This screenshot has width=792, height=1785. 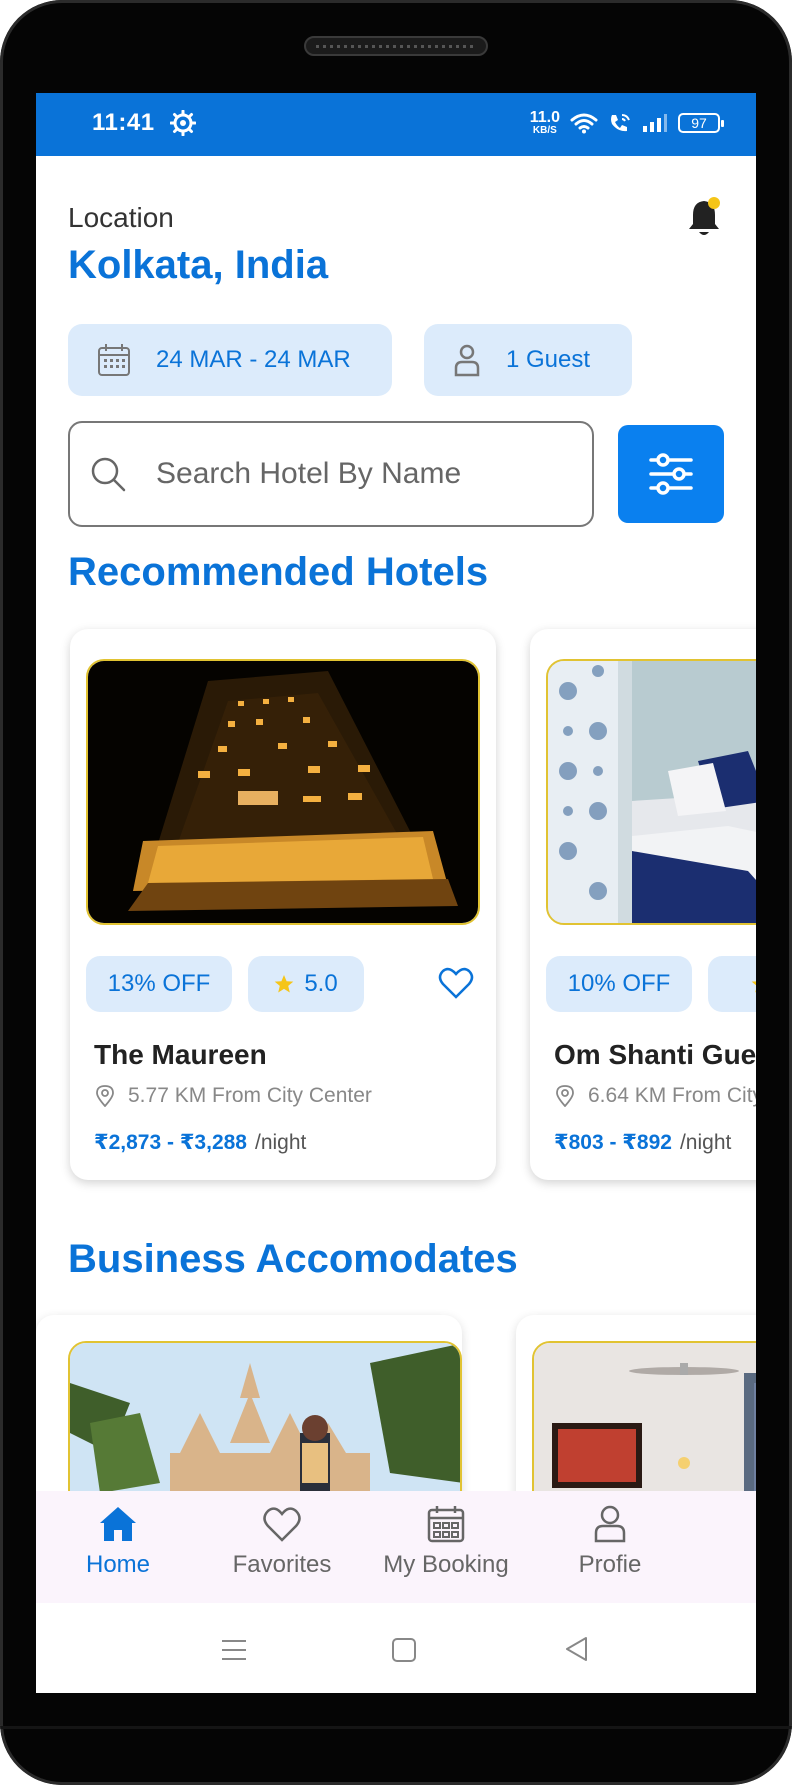 I want to click on room-interior-photo, so click(x=644, y=1428).